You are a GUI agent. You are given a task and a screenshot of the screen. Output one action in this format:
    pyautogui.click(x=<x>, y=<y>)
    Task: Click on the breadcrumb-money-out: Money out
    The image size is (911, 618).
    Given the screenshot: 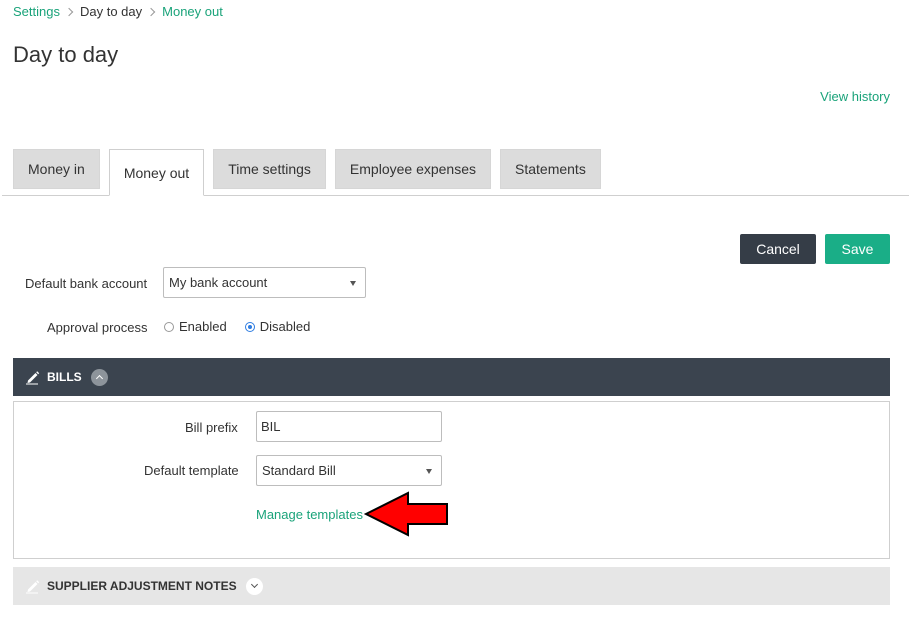 What is the action you would take?
    pyautogui.click(x=192, y=11)
    